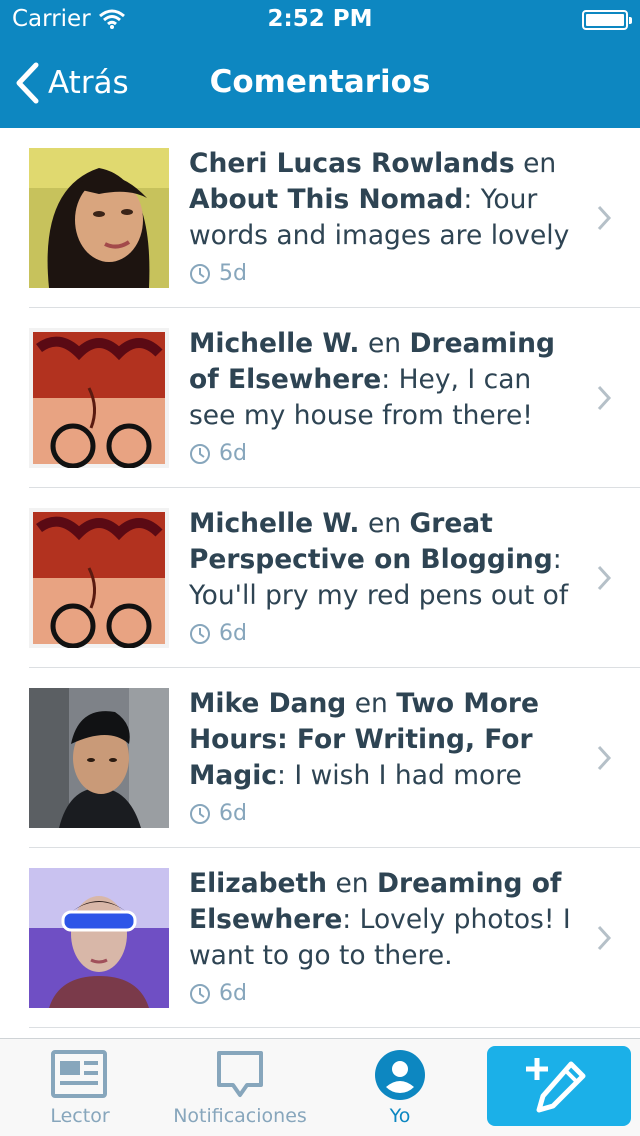 The width and height of the screenshot is (640, 1136). I want to click on status-time: 2:52 PM, so click(320, 19).